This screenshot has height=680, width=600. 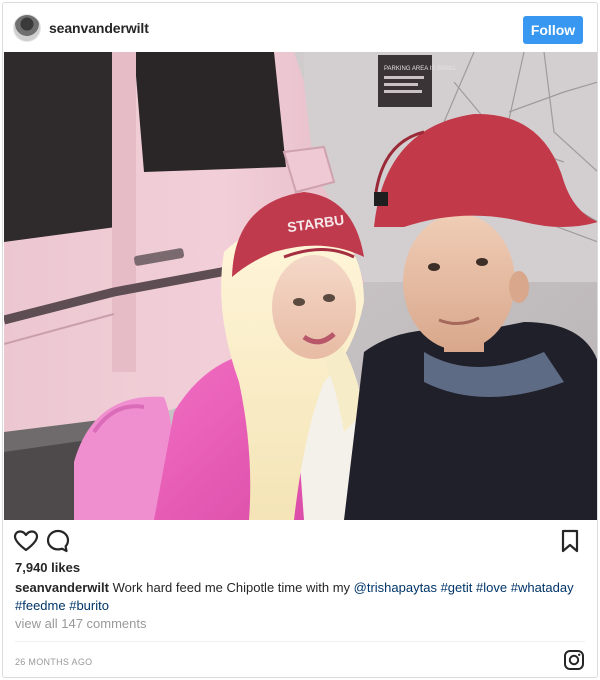 What do you see at coordinates (300, 641) in the screenshot?
I see `divider` at bounding box center [300, 641].